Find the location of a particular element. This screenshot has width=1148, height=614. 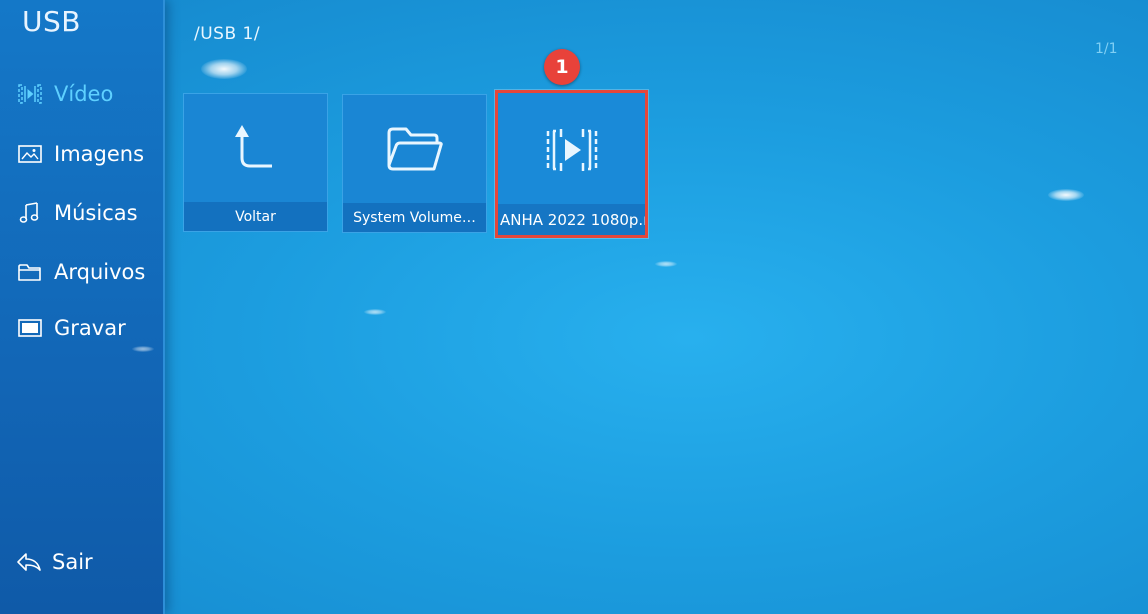

sidebar-item-label: Músicas is located at coordinates (96, 213).